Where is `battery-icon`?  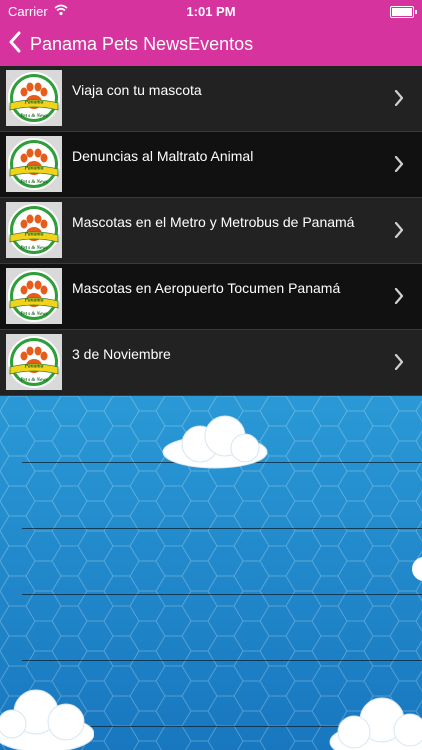
battery-icon is located at coordinates (403, 12).